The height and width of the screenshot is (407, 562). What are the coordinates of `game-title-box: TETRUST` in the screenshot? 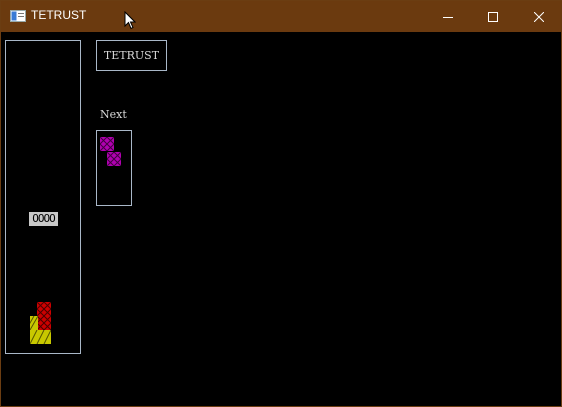 It's located at (131, 55).